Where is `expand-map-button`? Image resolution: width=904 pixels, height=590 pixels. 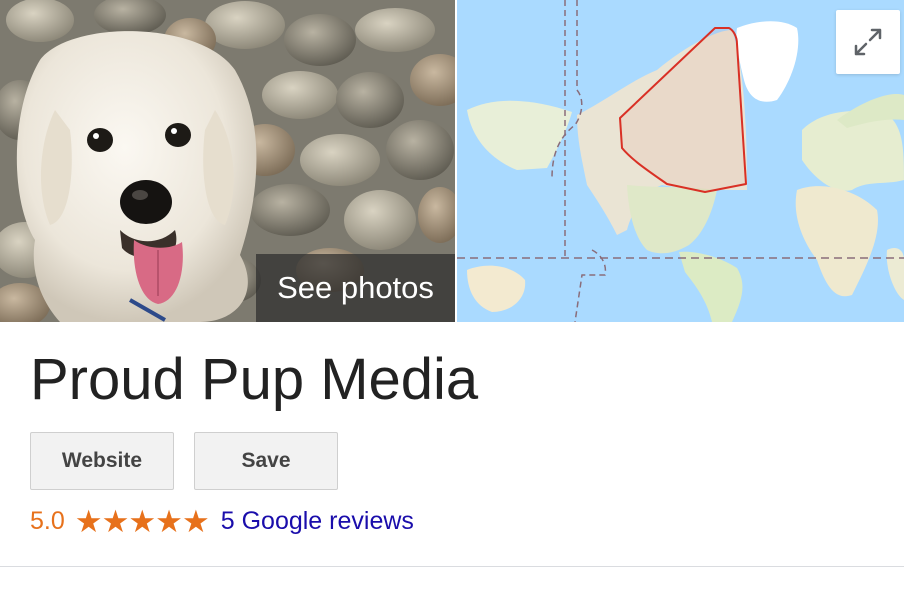
expand-map-button is located at coordinates (868, 42).